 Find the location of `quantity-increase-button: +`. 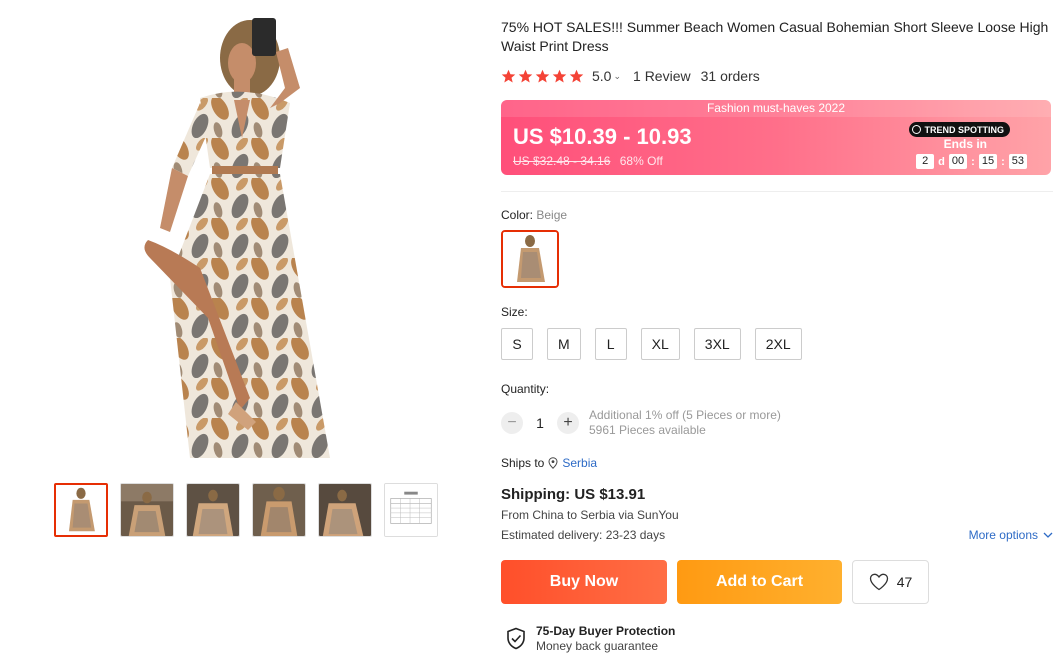

quantity-increase-button: + is located at coordinates (568, 423).